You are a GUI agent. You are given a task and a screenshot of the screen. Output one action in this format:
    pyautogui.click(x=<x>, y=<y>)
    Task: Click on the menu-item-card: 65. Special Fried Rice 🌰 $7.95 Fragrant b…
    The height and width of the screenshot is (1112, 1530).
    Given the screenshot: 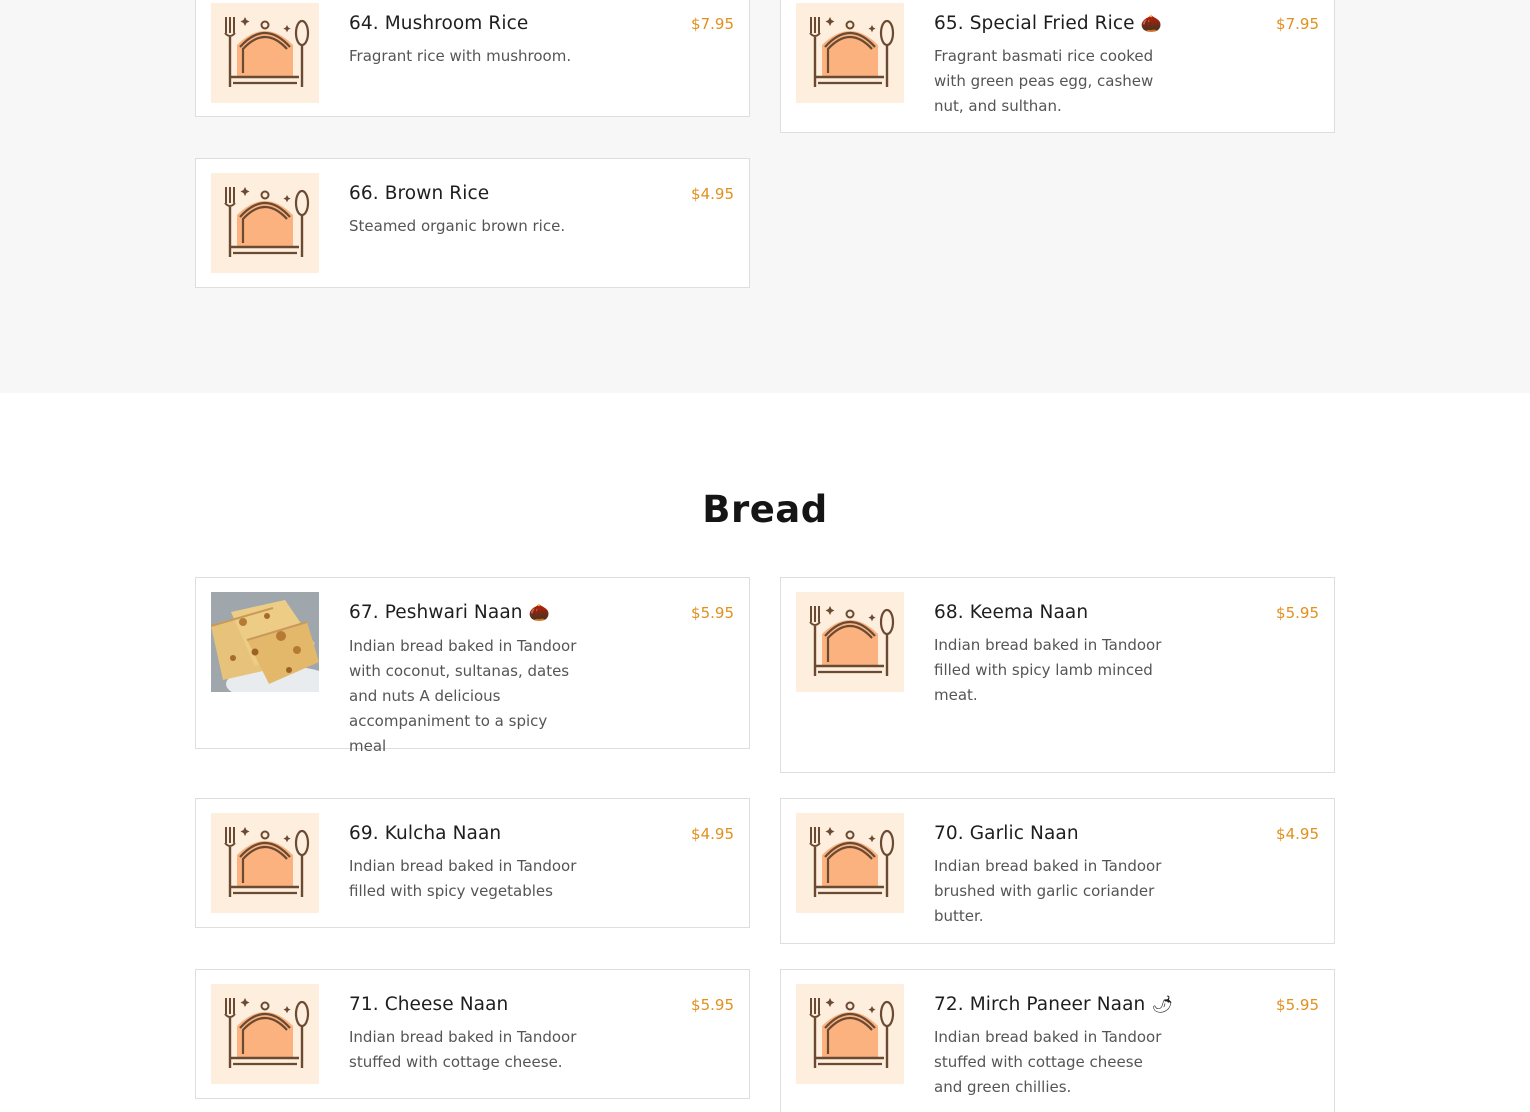 What is the action you would take?
    pyautogui.click(x=1057, y=66)
    